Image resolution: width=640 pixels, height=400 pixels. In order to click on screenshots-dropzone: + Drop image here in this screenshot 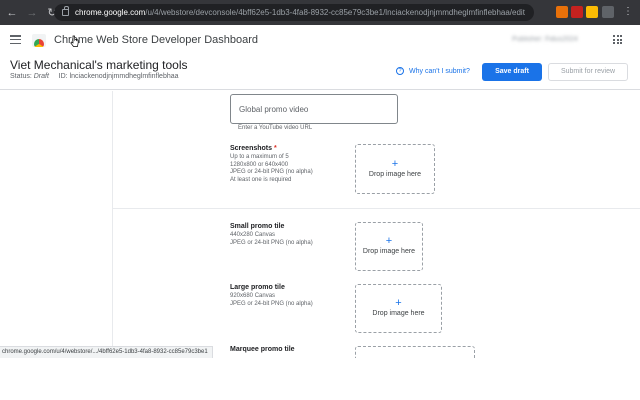, I will do `click(395, 169)`.